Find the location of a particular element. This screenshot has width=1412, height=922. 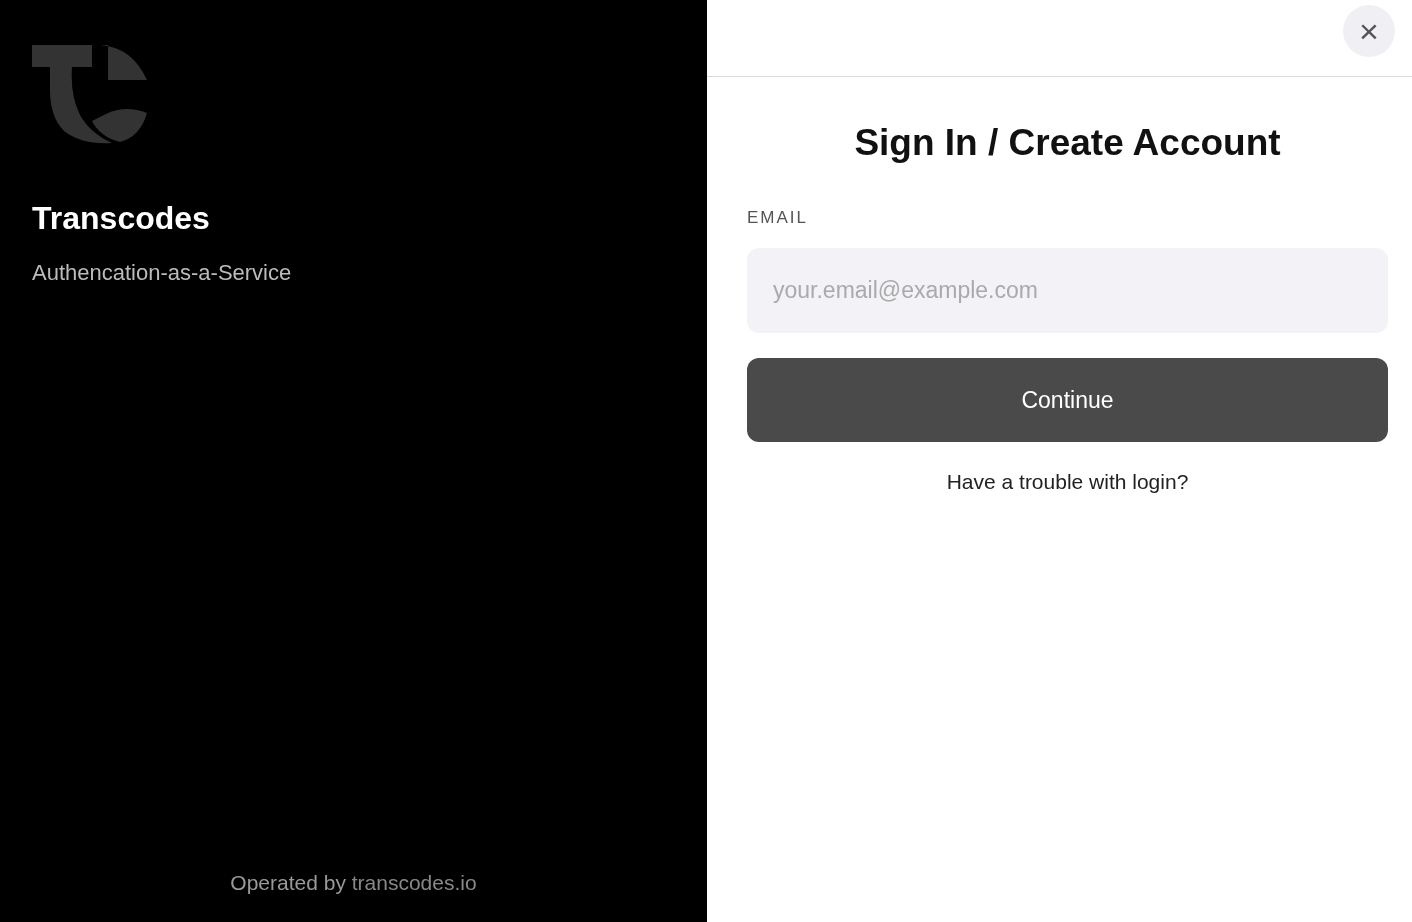

close-button: × is located at coordinates (1369, 31).